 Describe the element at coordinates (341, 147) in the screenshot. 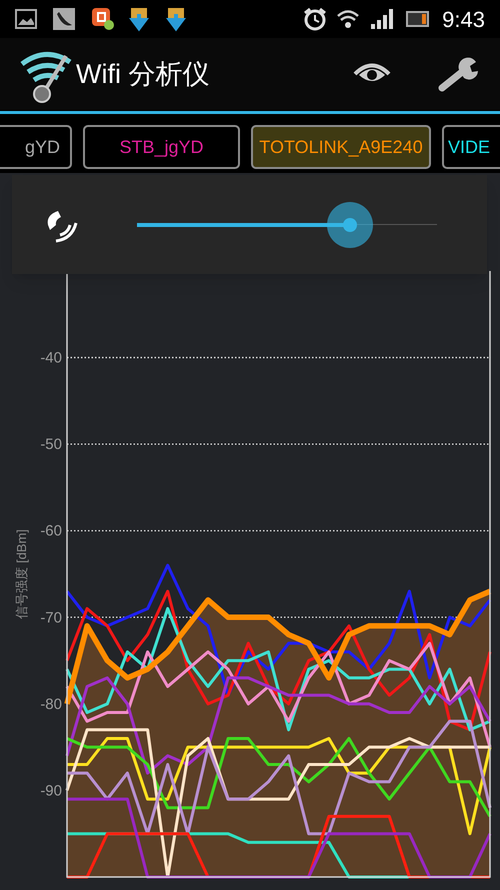

I see `network-tab: TOTOLINK_A9E240` at that location.